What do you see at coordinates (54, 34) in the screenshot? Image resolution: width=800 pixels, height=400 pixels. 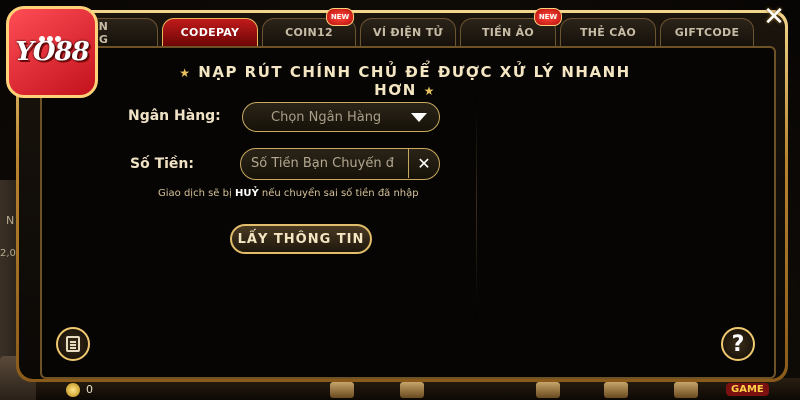 I see `logo-dice-dots` at bounding box center [54, 34].